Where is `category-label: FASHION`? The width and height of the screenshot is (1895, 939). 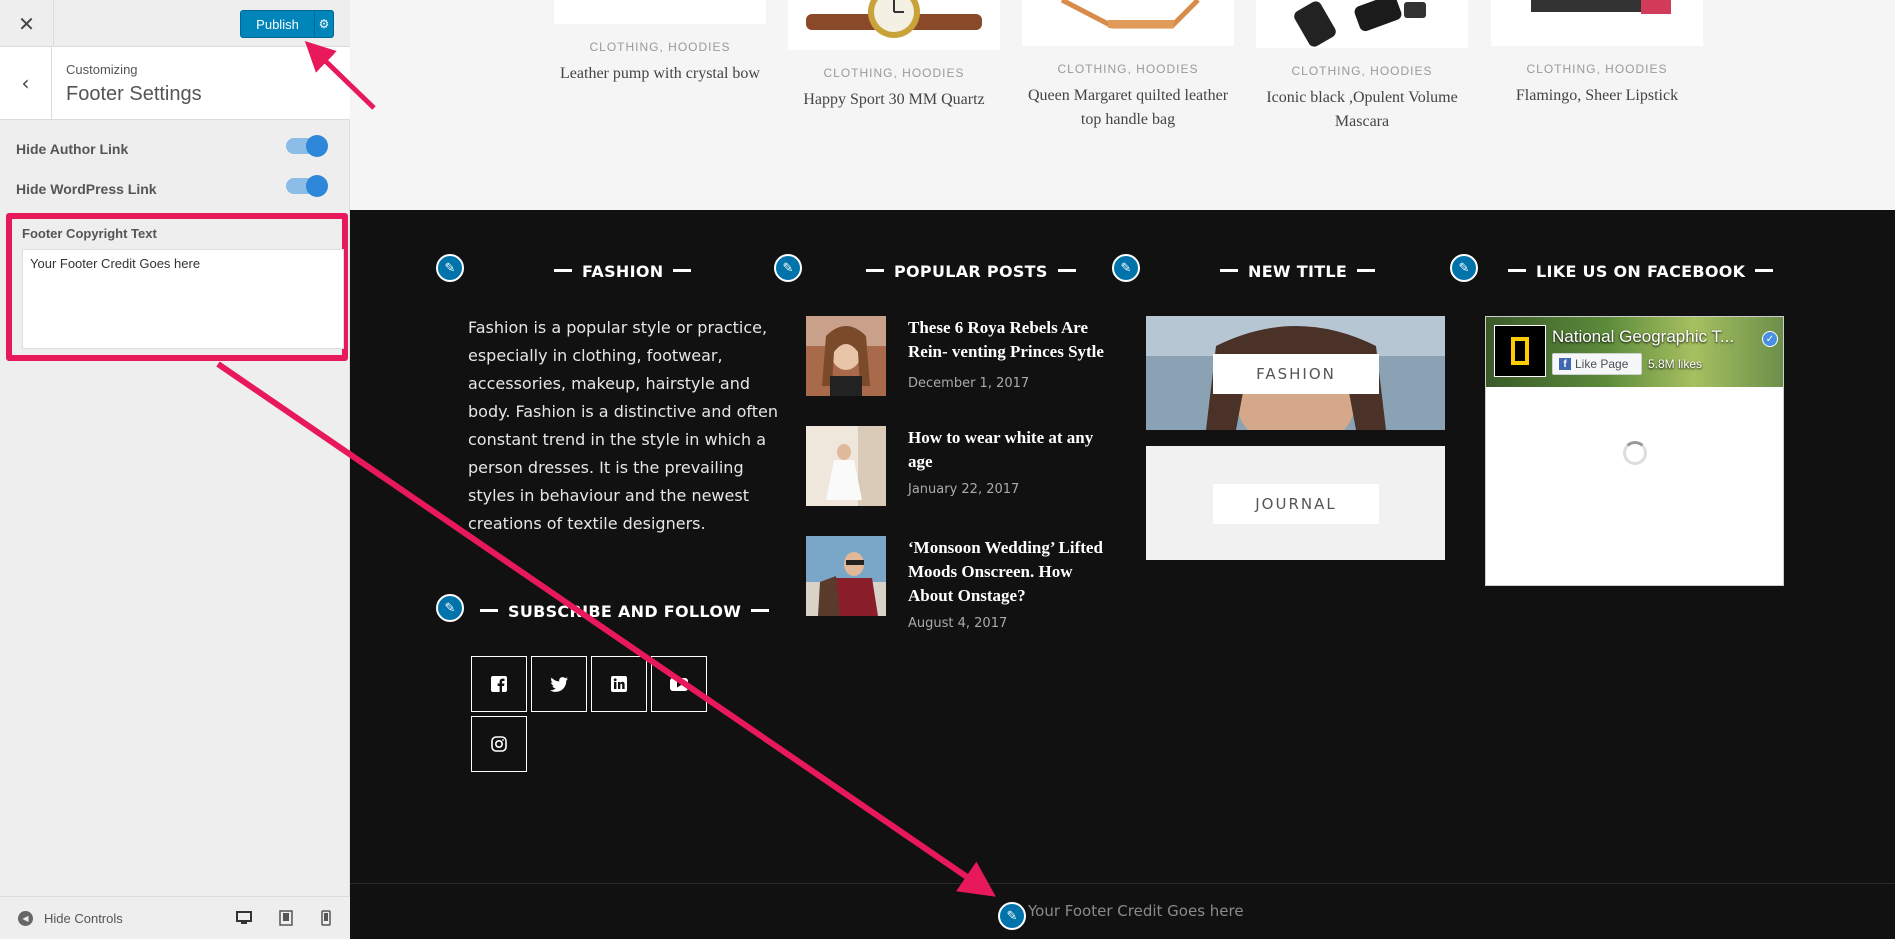
category-label: FASHION is located at coordinates (1296, 374).